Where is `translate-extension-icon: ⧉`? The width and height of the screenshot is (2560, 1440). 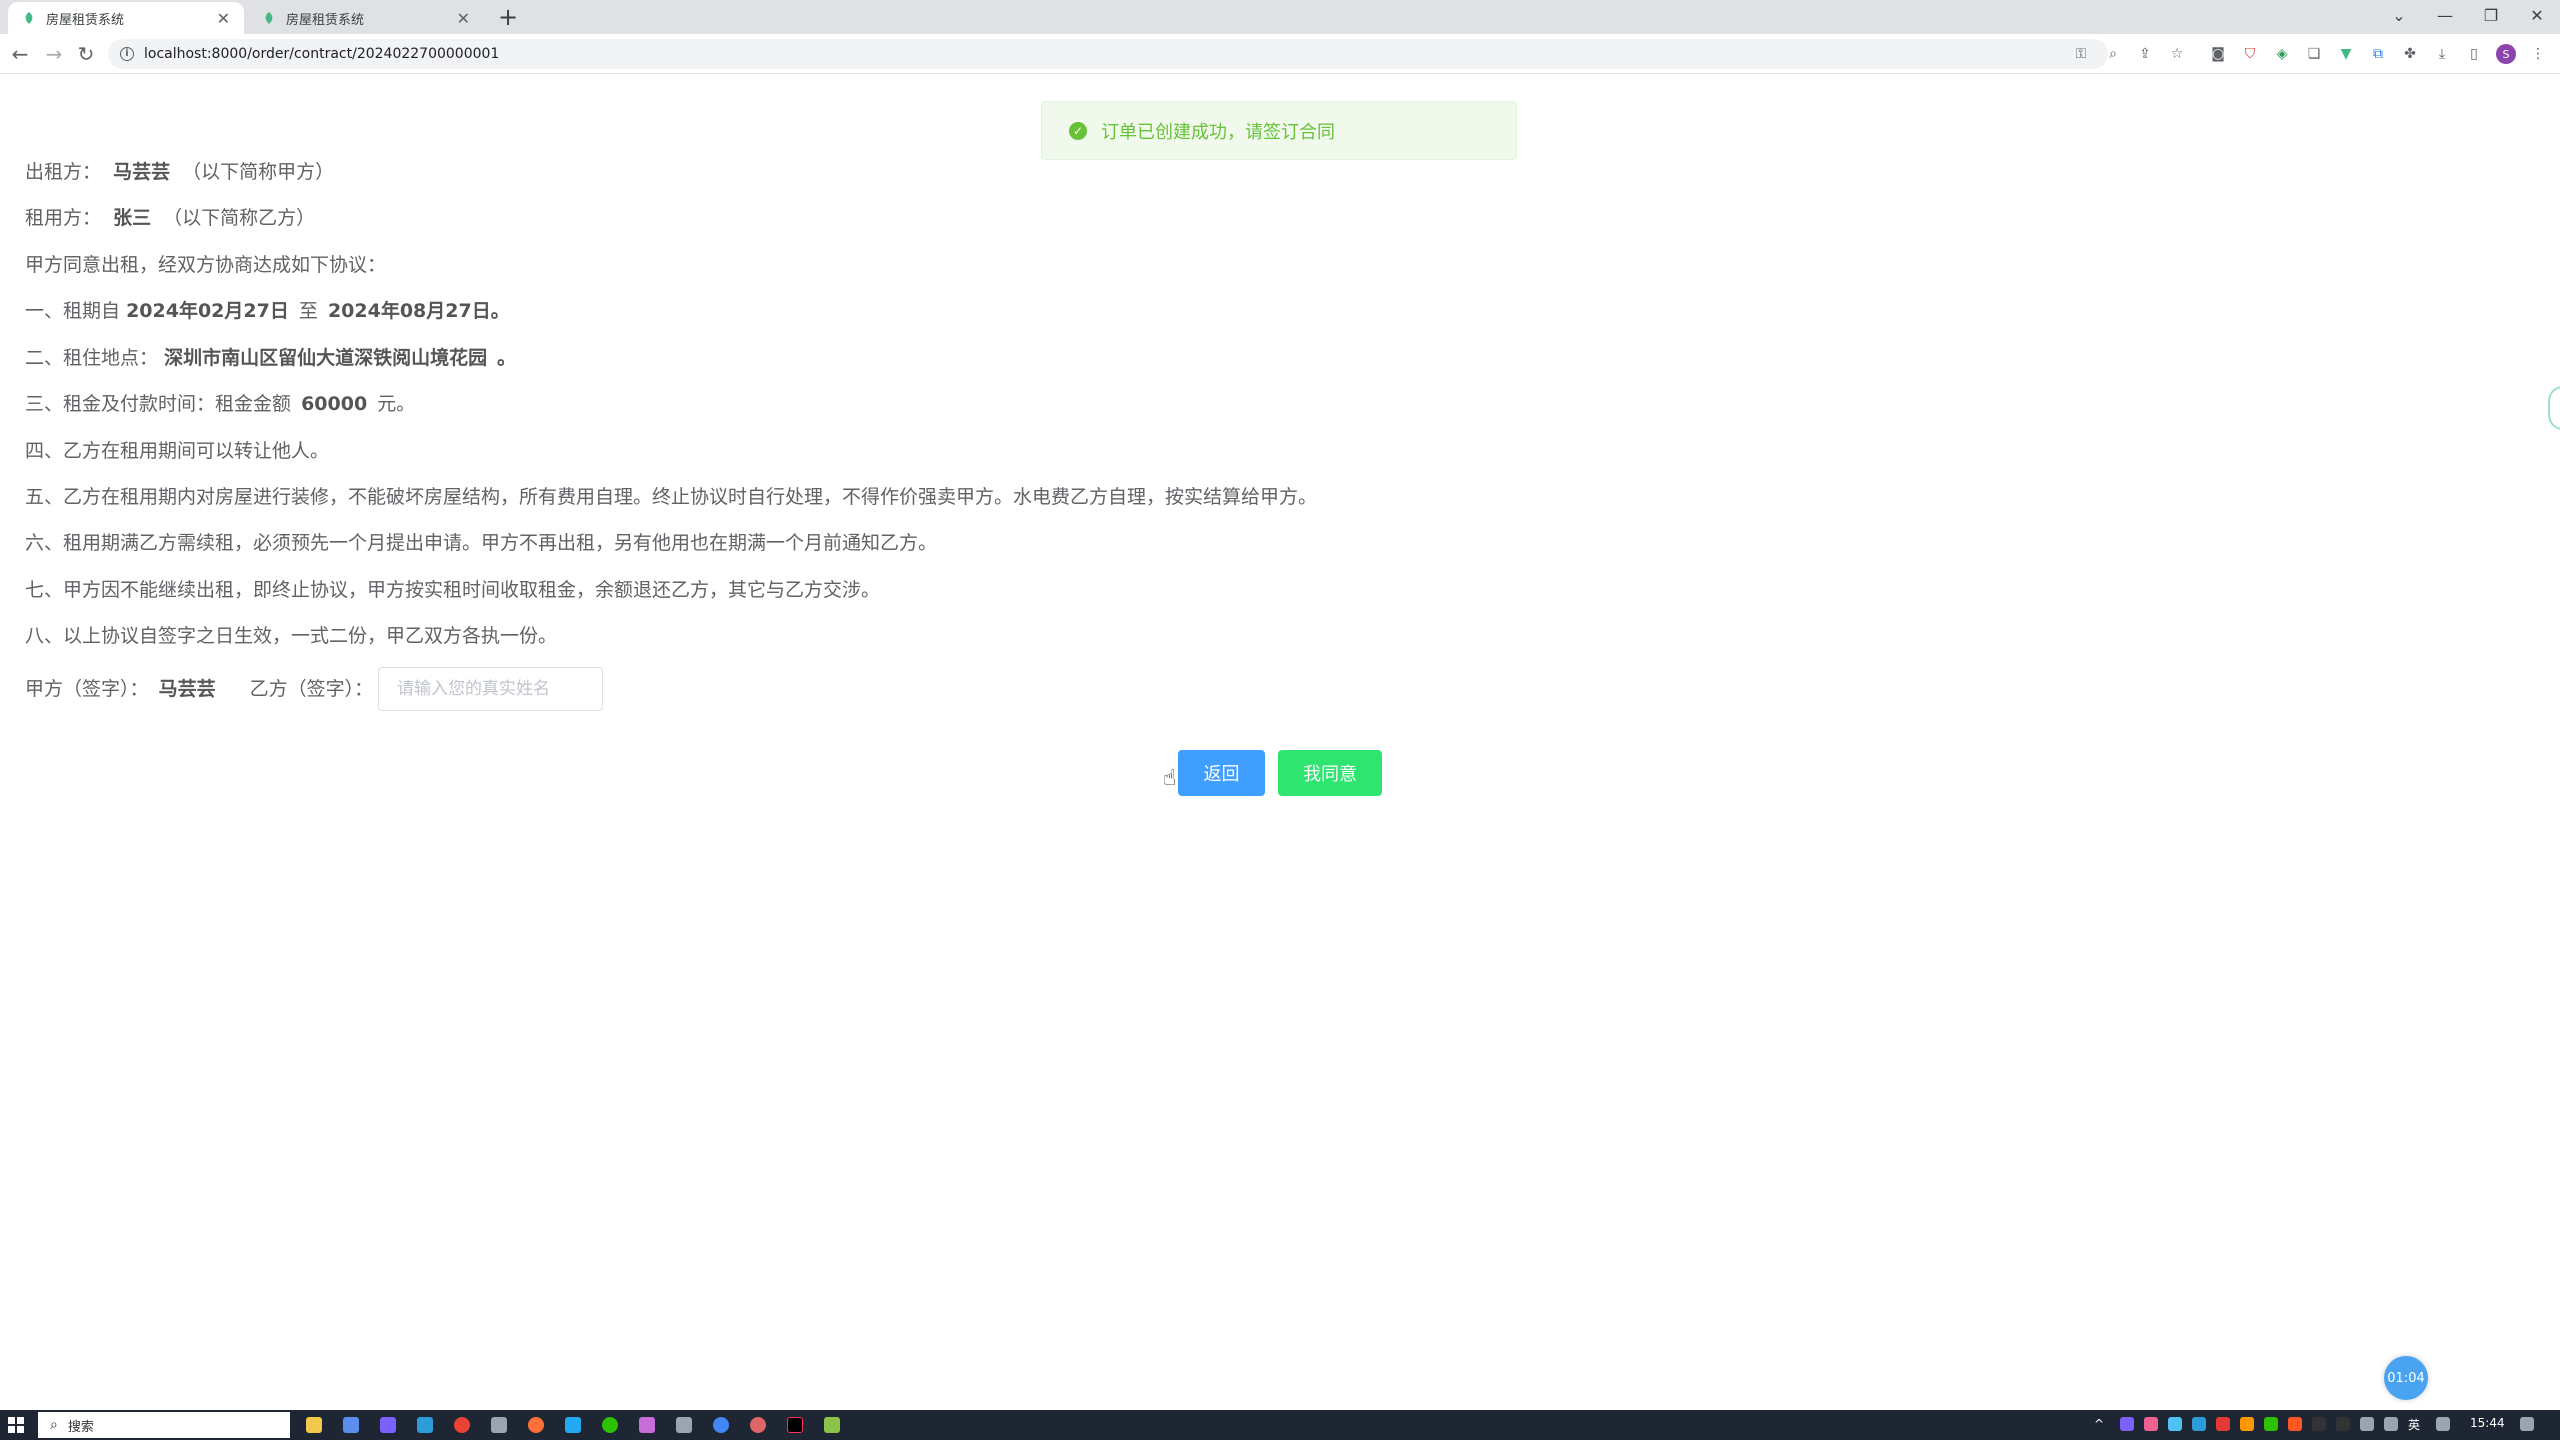
translate-extension-icon: ⧉ is located at coordinates (2378, 54).